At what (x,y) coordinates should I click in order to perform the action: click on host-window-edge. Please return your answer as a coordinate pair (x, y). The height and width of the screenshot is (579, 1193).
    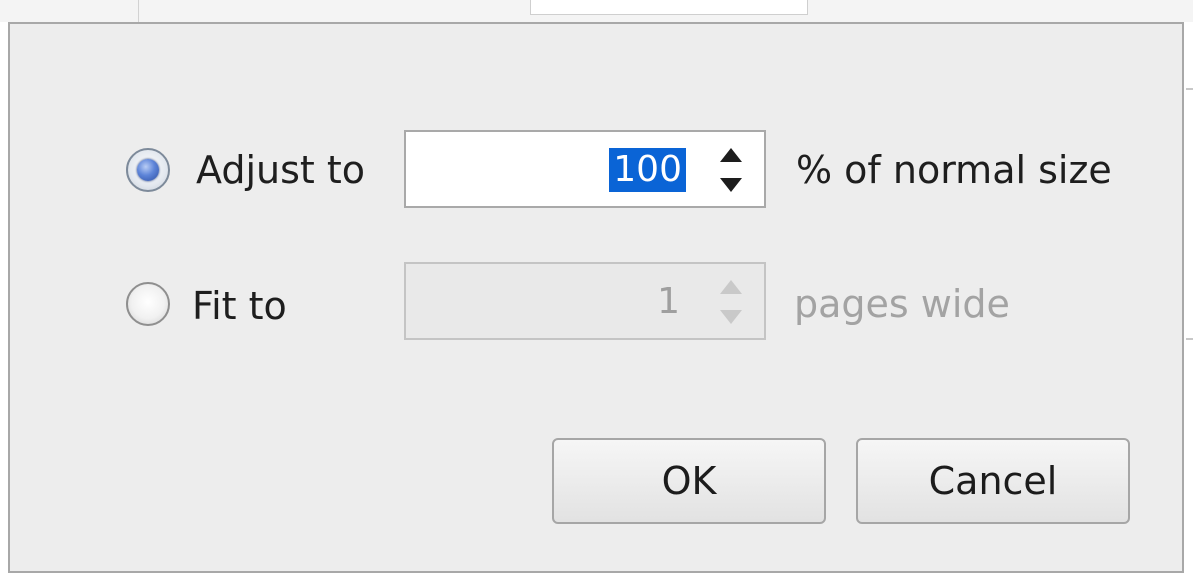
    Looking at the image, I should click on (1189, 300).